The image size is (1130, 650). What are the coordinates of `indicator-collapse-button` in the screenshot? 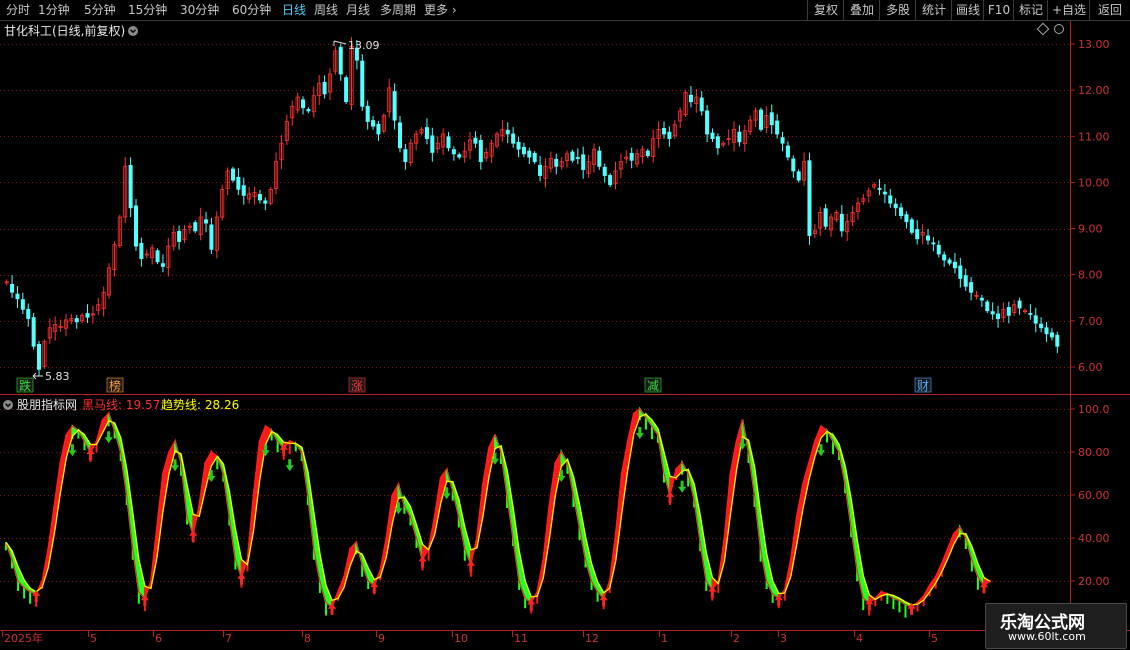 It's located at (8, 404).